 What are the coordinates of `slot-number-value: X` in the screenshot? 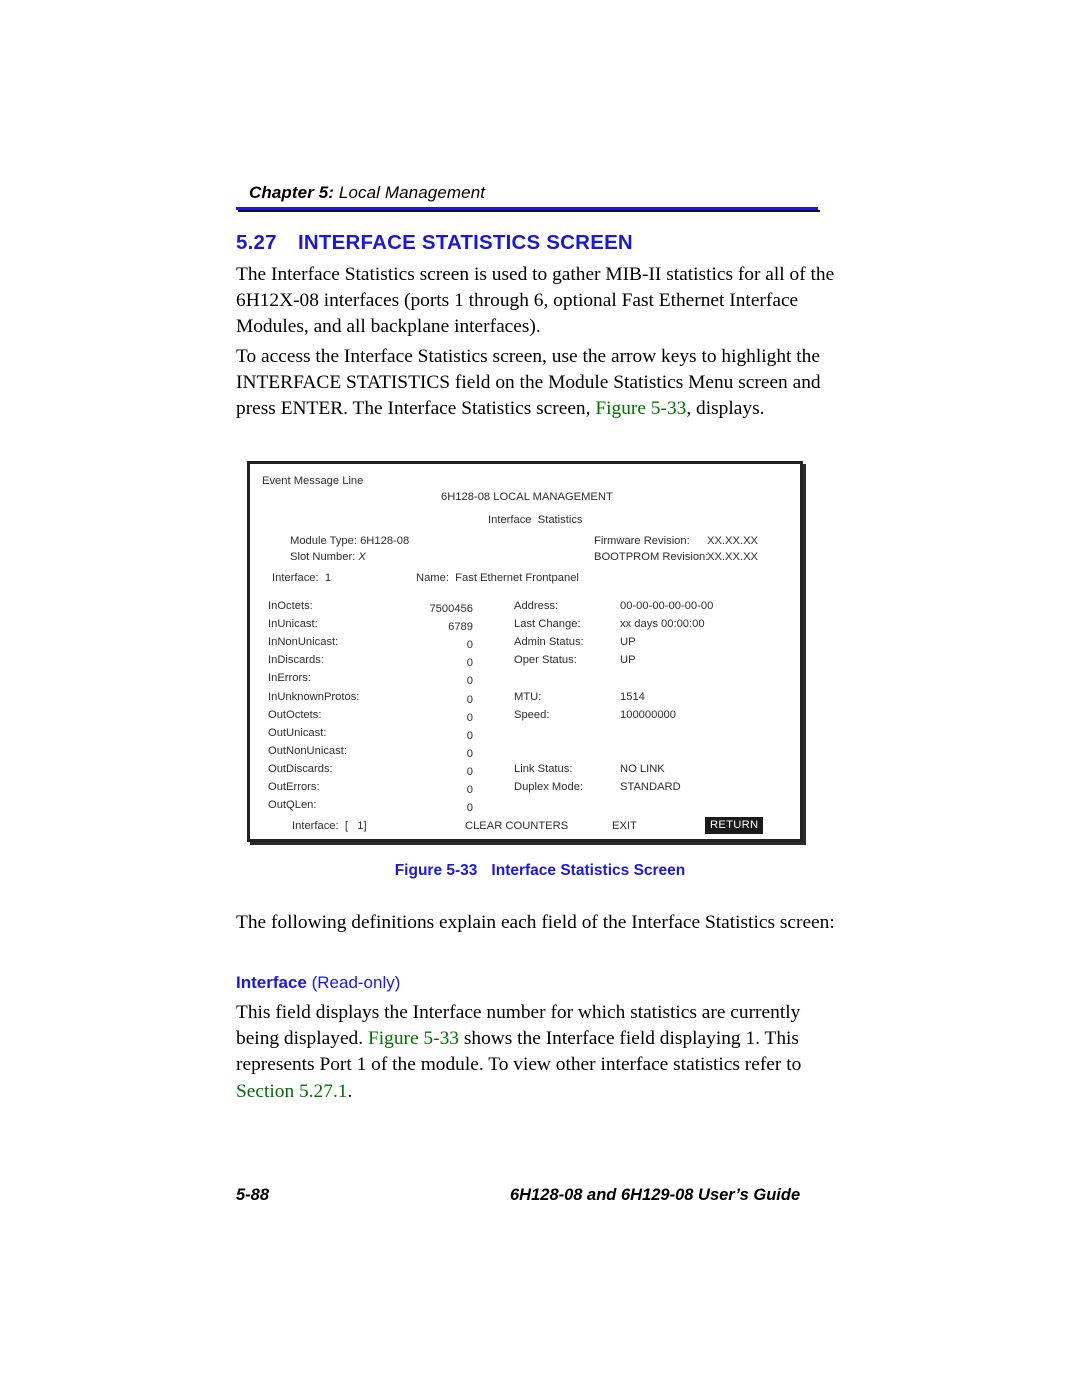 It's located at (362, 557).